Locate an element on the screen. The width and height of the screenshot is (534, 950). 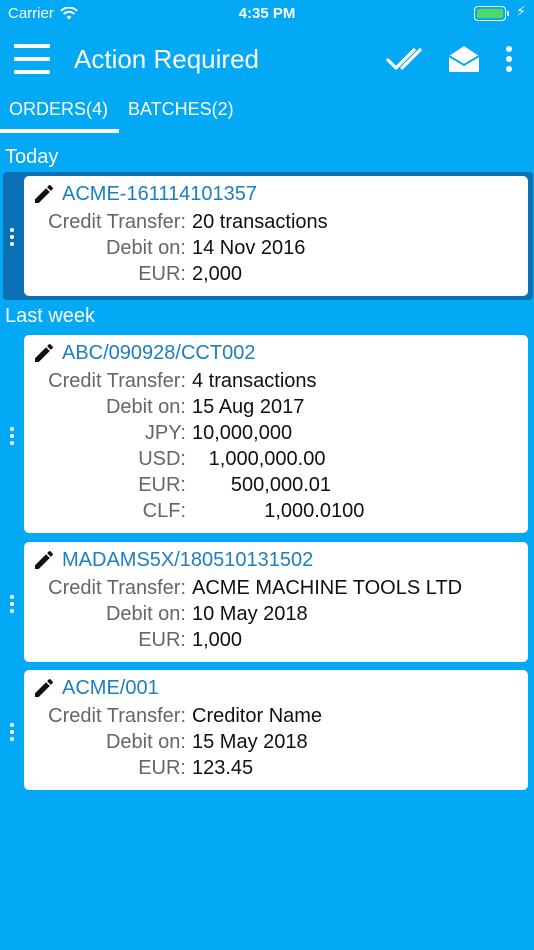
detail-label: CLF: is located at coordinates (164, 511).